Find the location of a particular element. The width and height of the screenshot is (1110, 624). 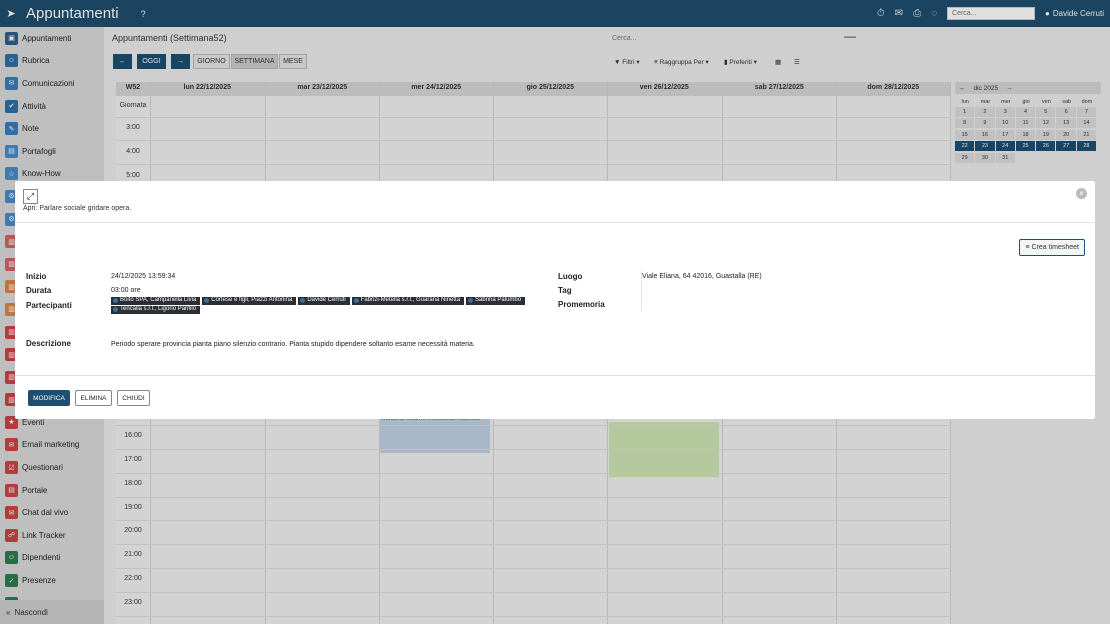

duration-unit: ore is located at coordinates (135, 290).